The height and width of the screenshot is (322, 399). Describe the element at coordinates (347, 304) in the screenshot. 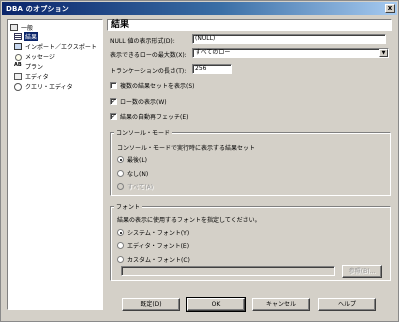

I see `help-button: ヘルプ` at that location.